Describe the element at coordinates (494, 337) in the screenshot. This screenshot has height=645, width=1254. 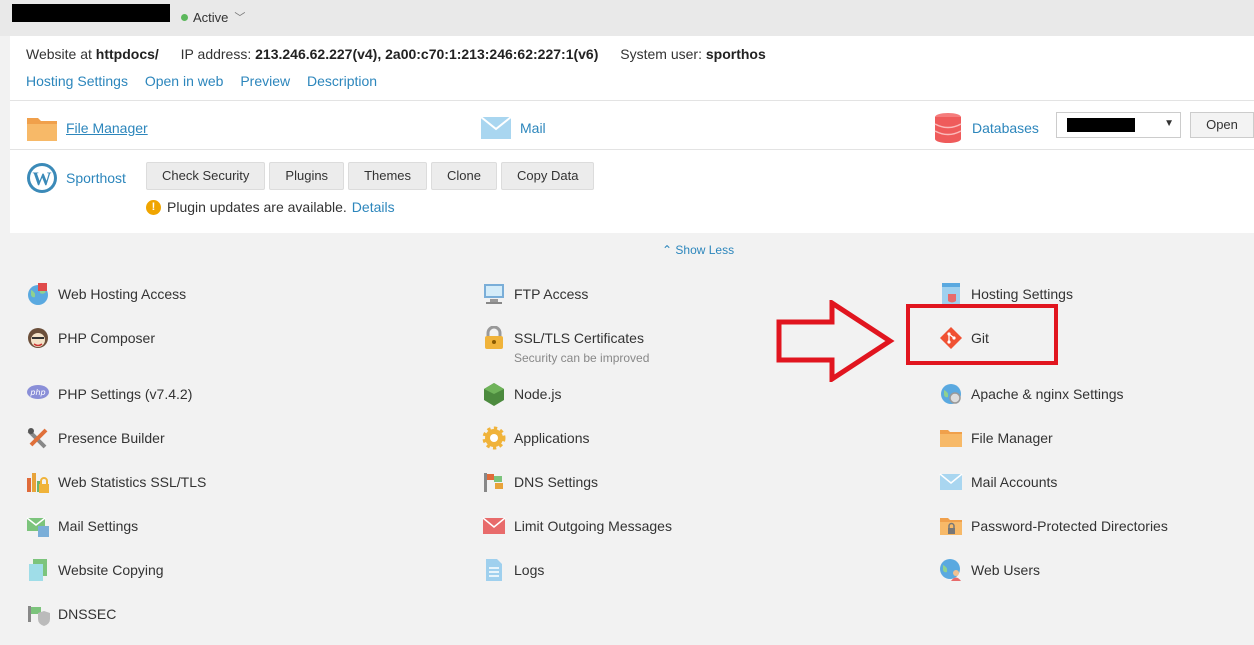
I see `lock-icon` at that location.